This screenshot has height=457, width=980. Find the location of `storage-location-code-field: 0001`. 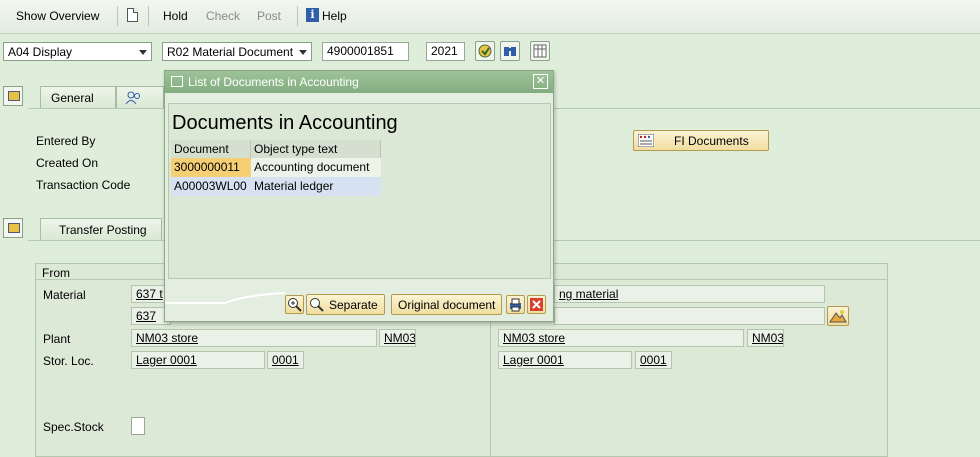

storage-location-code-field: 0001 is located at coordinates (285, 360).